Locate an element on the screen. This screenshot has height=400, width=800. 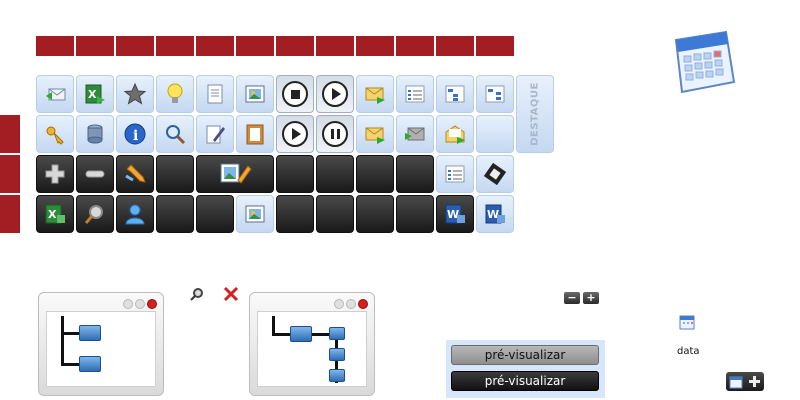
excel-button: X is located at coordinates (55, 214).